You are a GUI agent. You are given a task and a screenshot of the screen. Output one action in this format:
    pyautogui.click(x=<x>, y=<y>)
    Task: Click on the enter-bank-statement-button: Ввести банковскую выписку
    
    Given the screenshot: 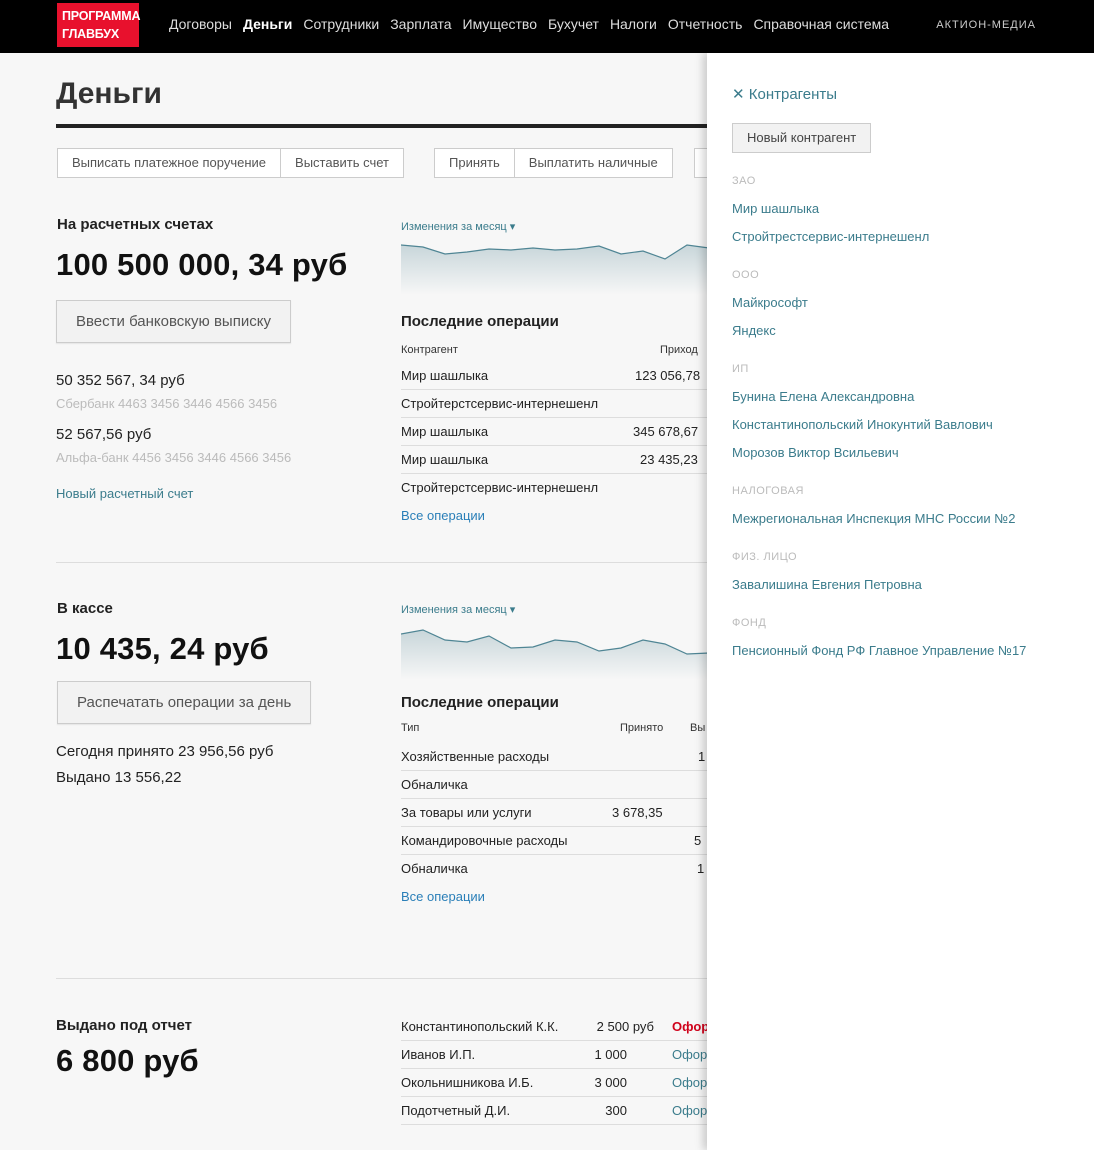 What is the action you would take?
    pyautogui.click(x=173, y=321)
    